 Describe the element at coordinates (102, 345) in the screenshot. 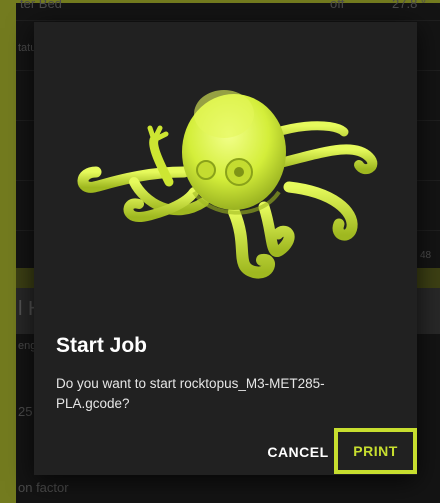

I see `dialog-title: Start Job` at that location.